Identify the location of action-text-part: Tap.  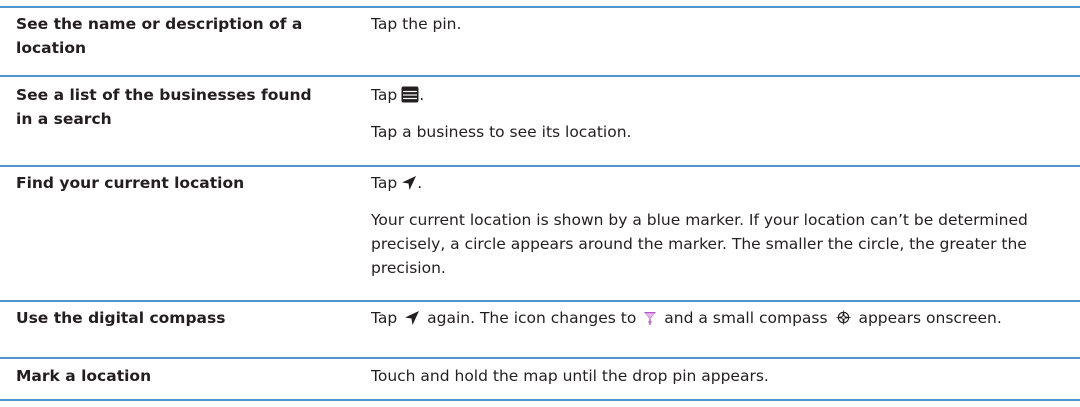
(384, 318).